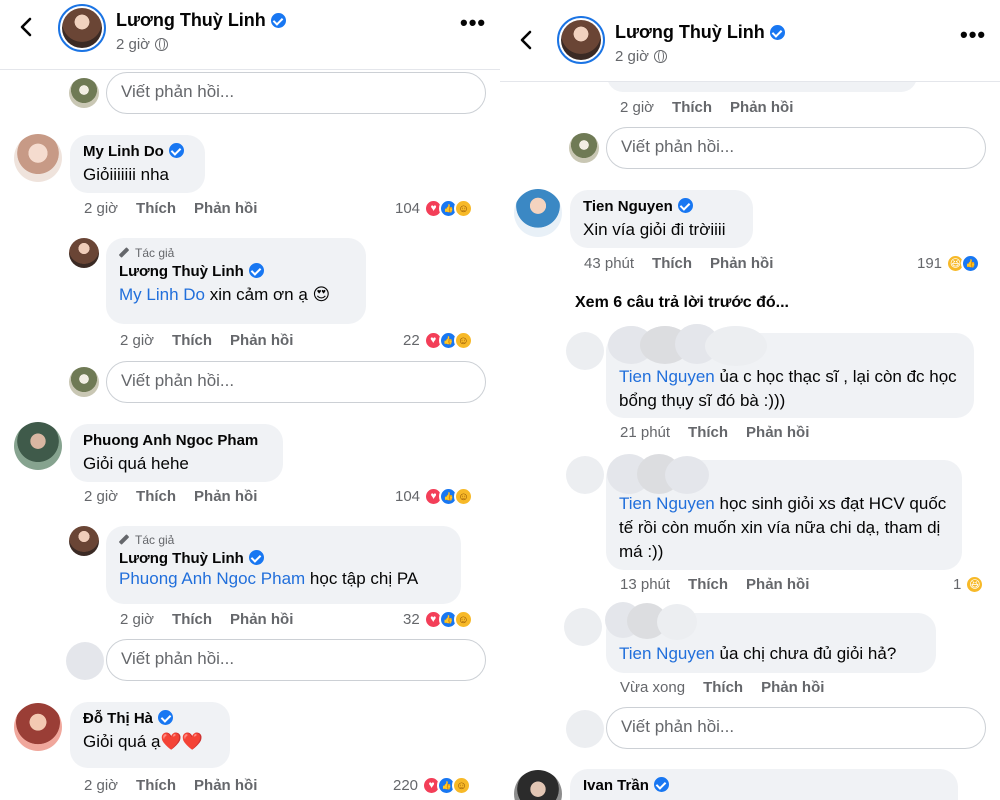 This screenshot has height=800, width=1000. Describe the element at coordinates (609, 263) in the screenshot. I see `comment-time: 43 phút` at that location.